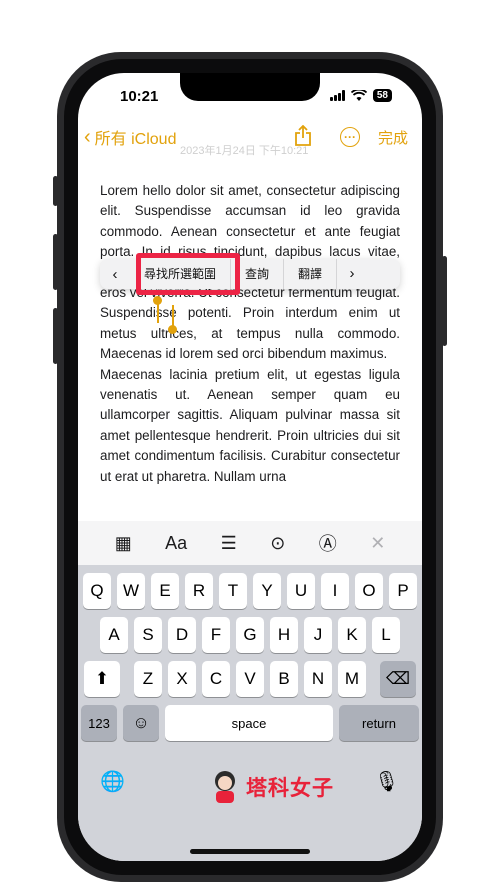  What do you see at coordinates (403, 591) in the screenshot?
I see `key-p: P` at bounding box center [403, 591].